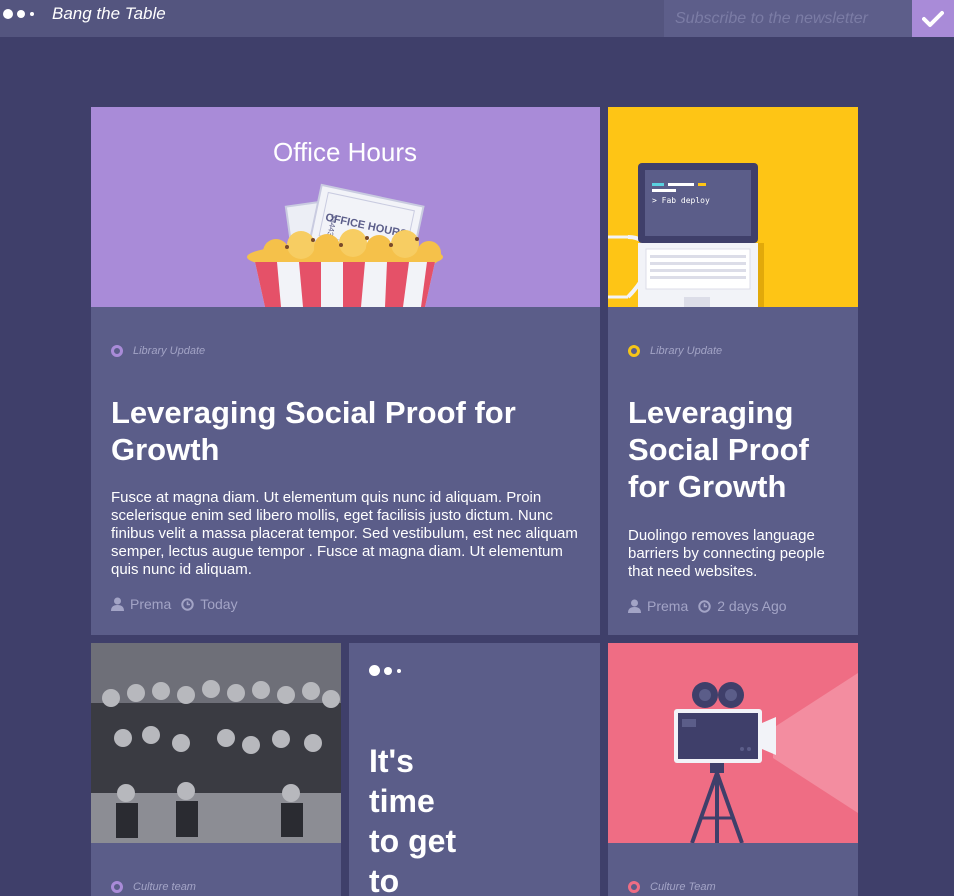  Describe the element at coordinates (164, 887) in the screenshot. I see `category-label: Culture team` at that location.